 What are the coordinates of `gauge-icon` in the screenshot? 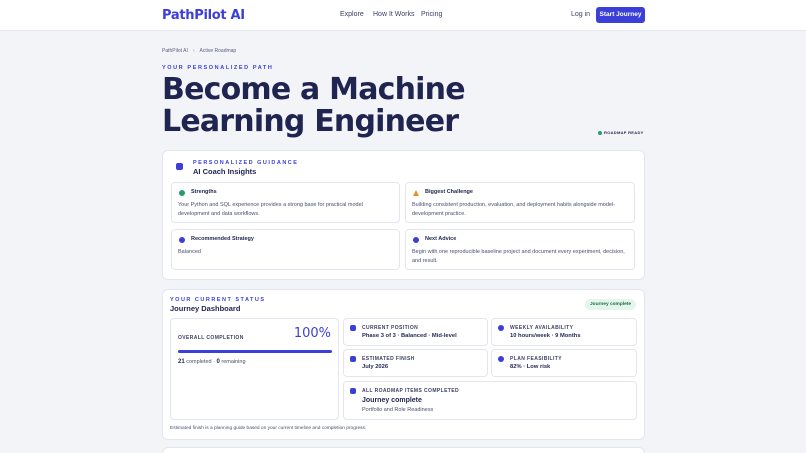 It's located at (501, 359).